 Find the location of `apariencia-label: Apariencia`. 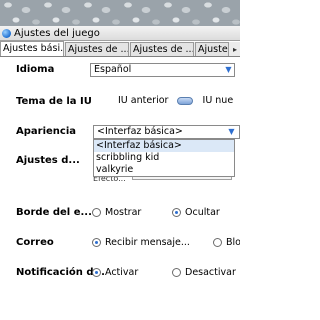

apariencia-label: Apariencia is located at coordinates (46, 131).